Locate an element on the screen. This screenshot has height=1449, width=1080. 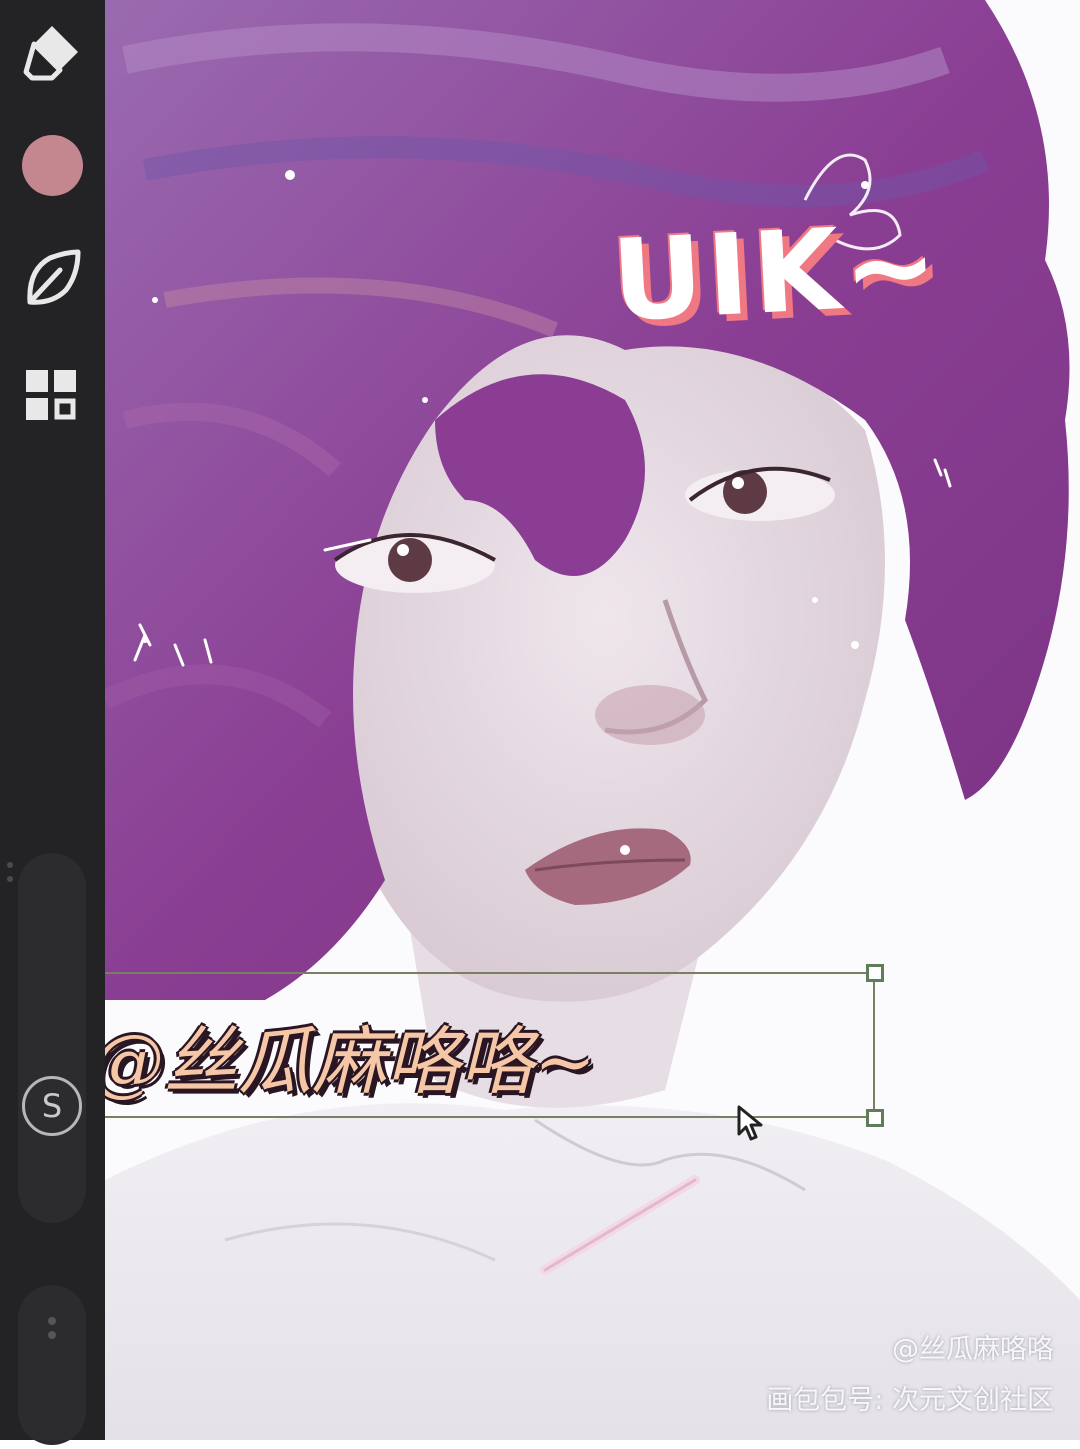
left-toolbar is located at coordinates (52, 720).